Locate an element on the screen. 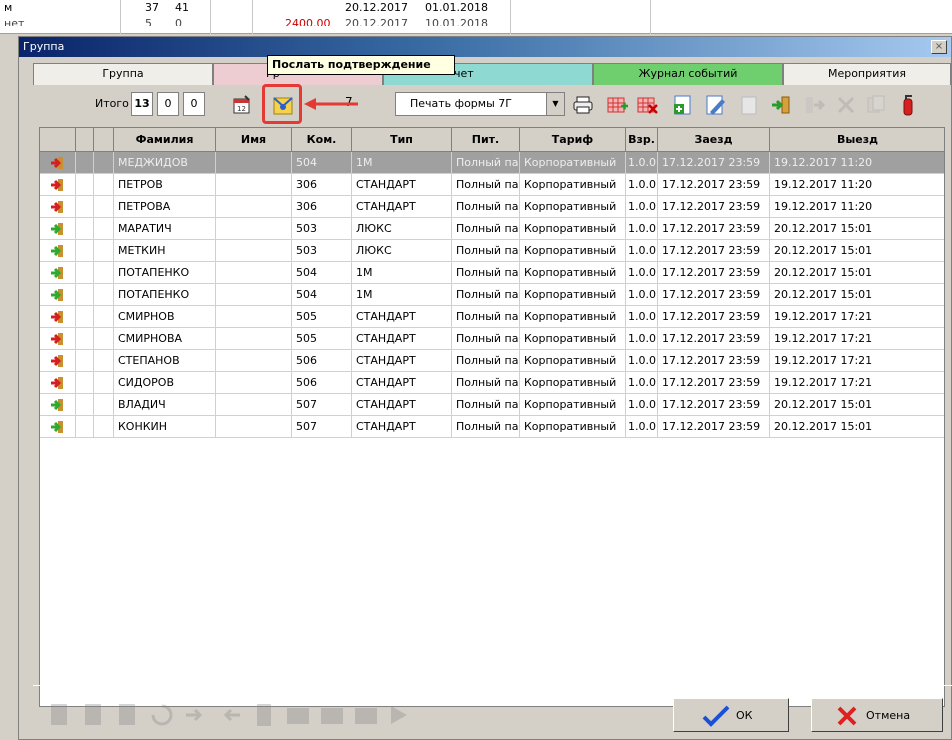  cell-room: 503 is located at coordinates (322, 251).